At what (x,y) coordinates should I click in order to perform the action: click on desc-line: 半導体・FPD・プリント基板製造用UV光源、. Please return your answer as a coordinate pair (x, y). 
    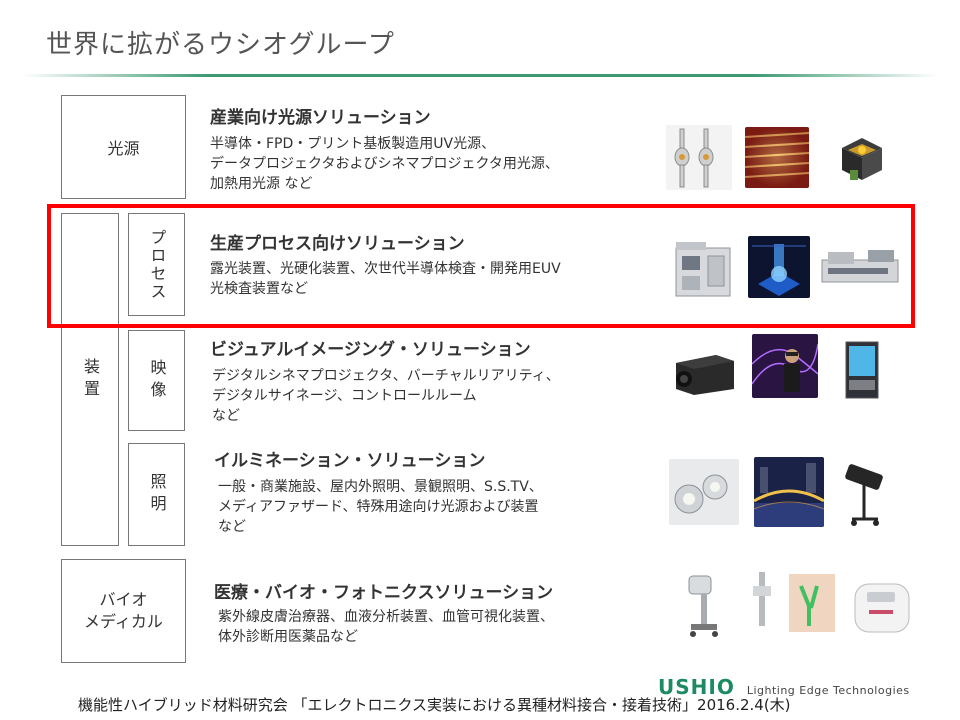
    Looking at the image, I should click on (353, 144).